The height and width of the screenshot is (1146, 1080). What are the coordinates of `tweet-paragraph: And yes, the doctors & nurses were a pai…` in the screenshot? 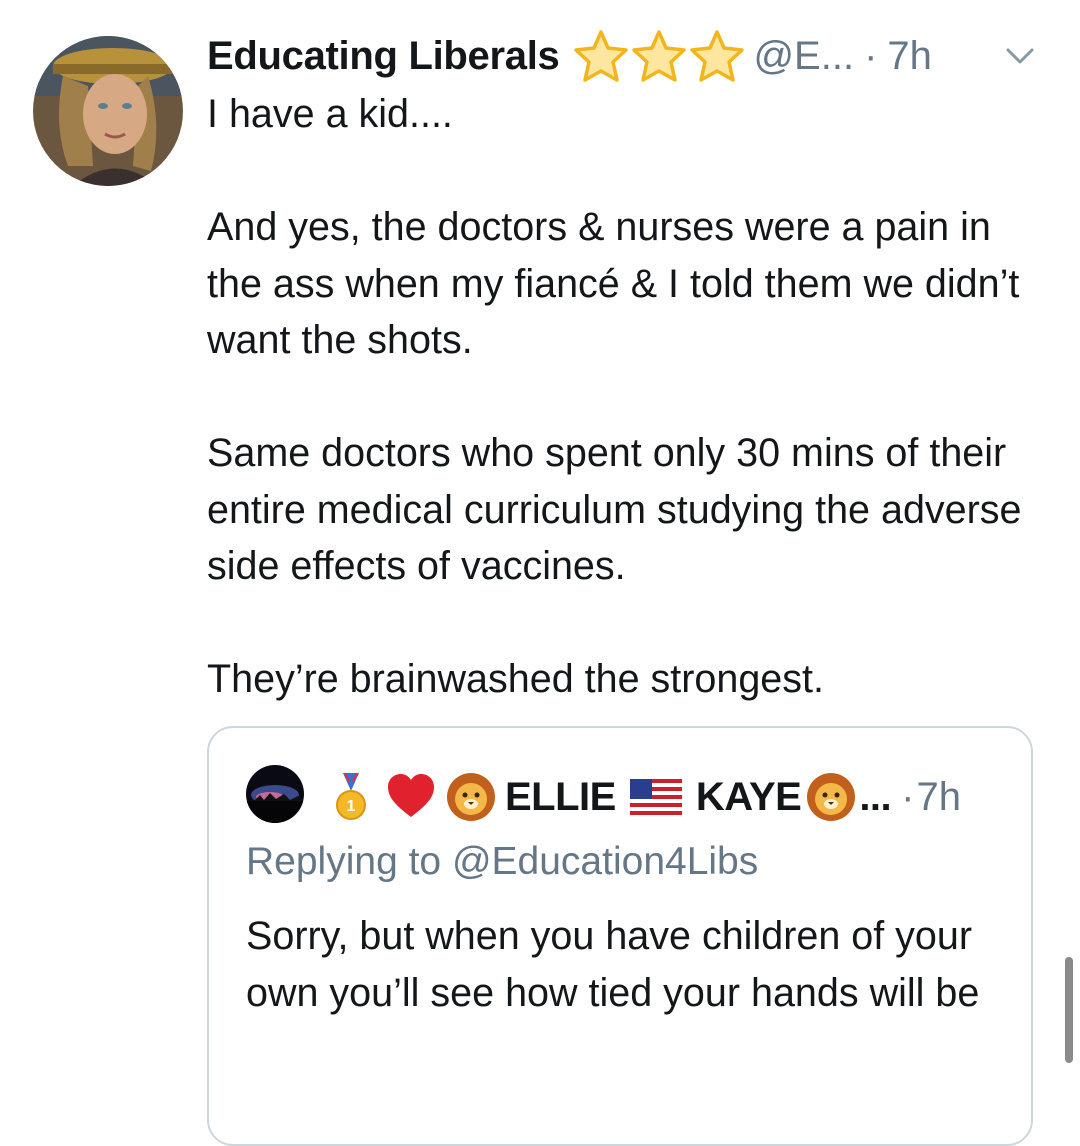 It's located at (613, 283).